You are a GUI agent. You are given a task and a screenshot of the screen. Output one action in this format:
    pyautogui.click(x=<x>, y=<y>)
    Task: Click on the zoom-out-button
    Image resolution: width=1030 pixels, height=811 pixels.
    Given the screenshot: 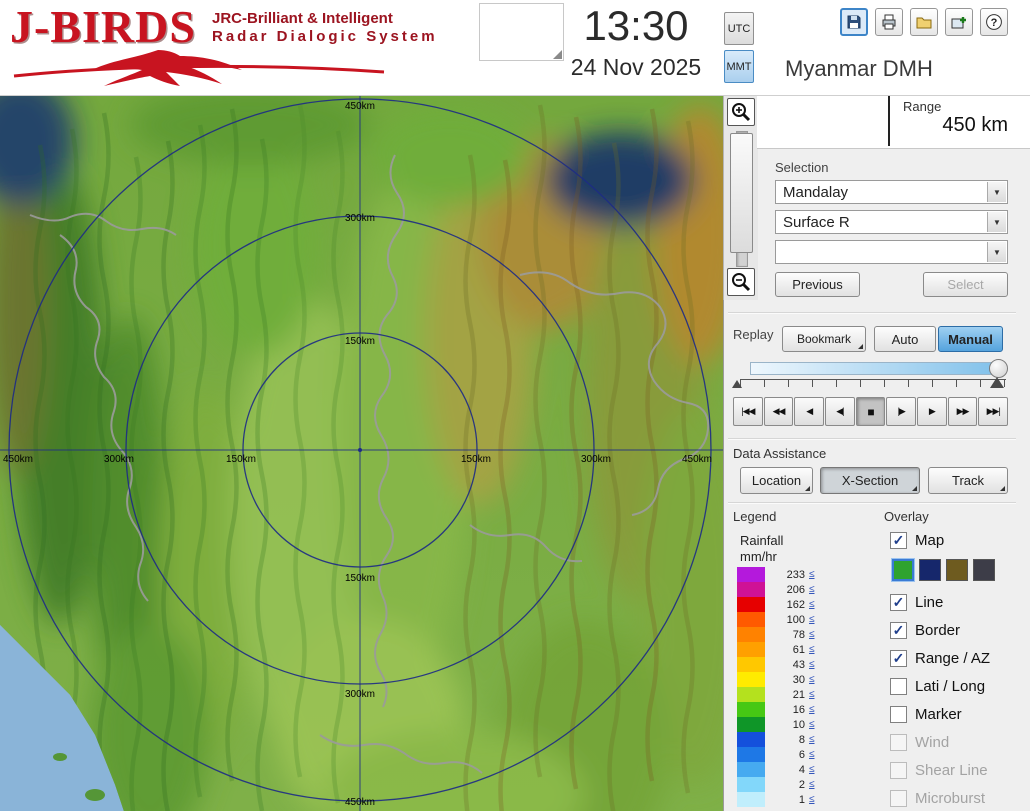 What is the action you would take?
    pyautogui.click(x=741, y=282)
    